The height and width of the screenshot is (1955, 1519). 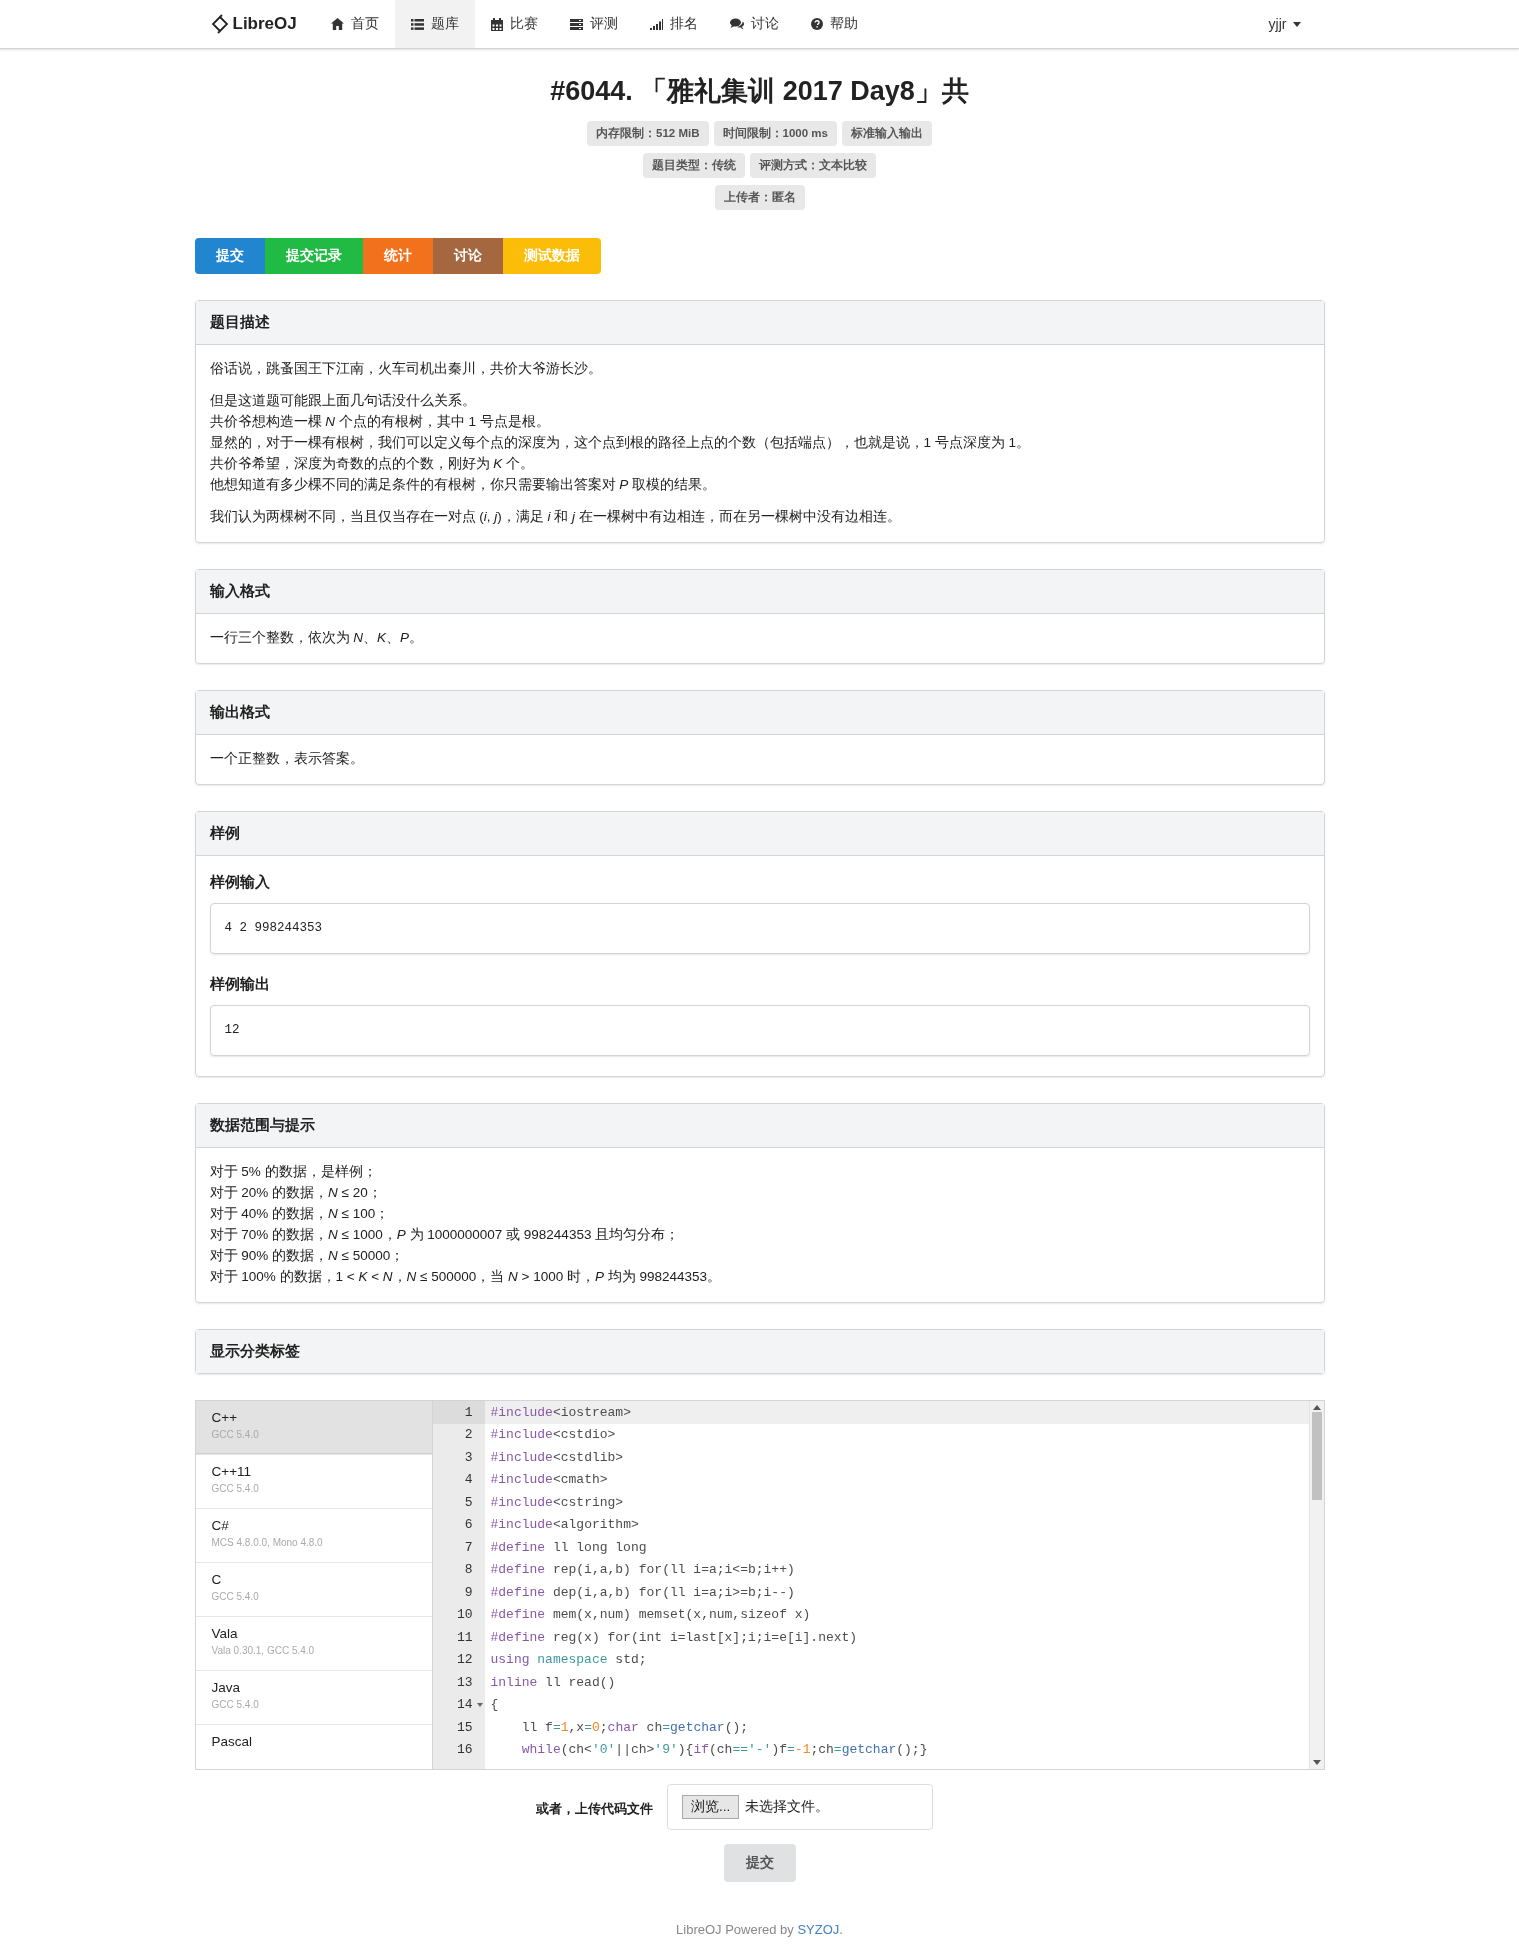 What do you see at coordinates (464, 1615) in the screenshot?
I see `line-number: 10` at bounding box center [464, 1615].